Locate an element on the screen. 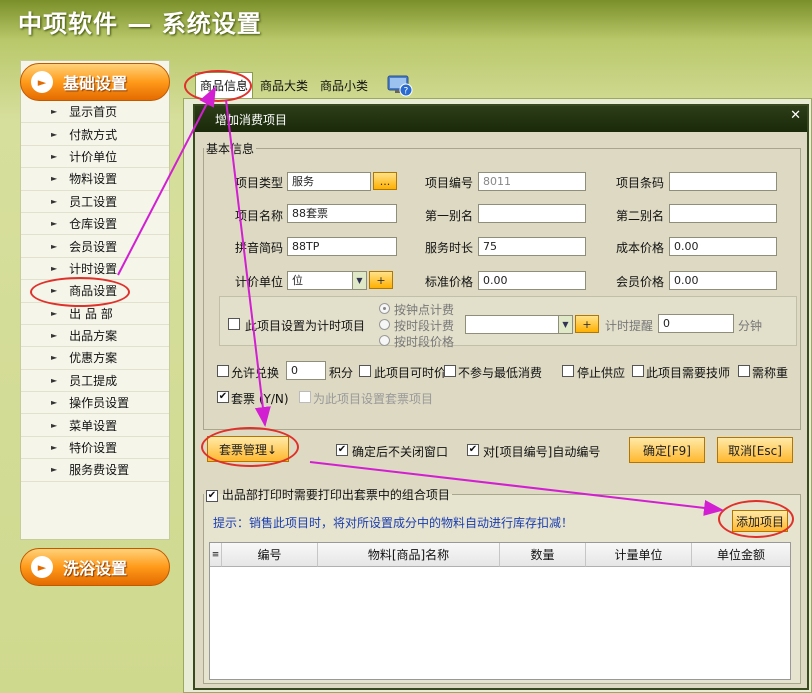 The height and width of the screenshot is (693, 812). dialog-title: 增加消费项目 is located at coordinates (501, 119).